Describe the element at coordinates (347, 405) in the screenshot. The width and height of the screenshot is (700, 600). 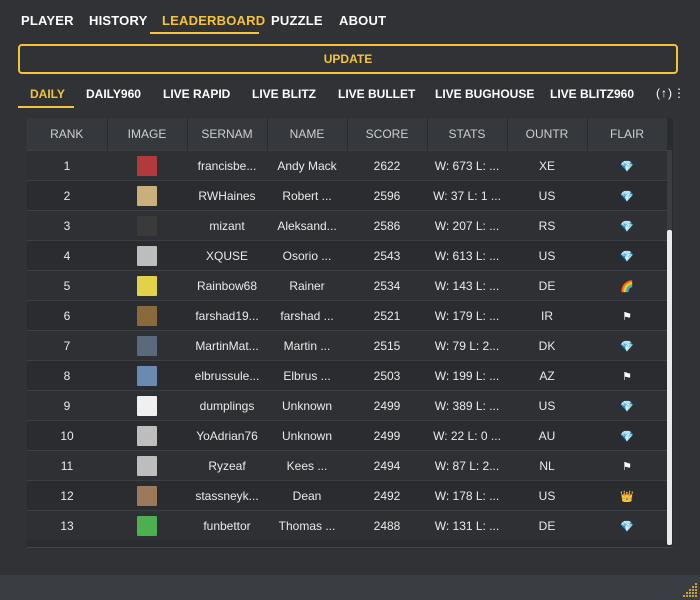
I see `table-row: 9 dumplings Unknown 2499 W: 389 L: ... US 💎` at that location.